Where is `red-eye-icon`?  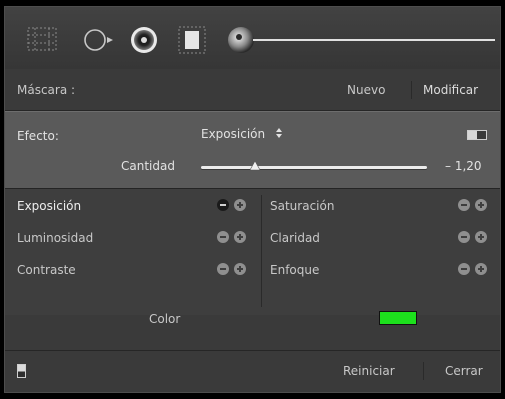
red-eye-icon is located at coordinates (192, 40).